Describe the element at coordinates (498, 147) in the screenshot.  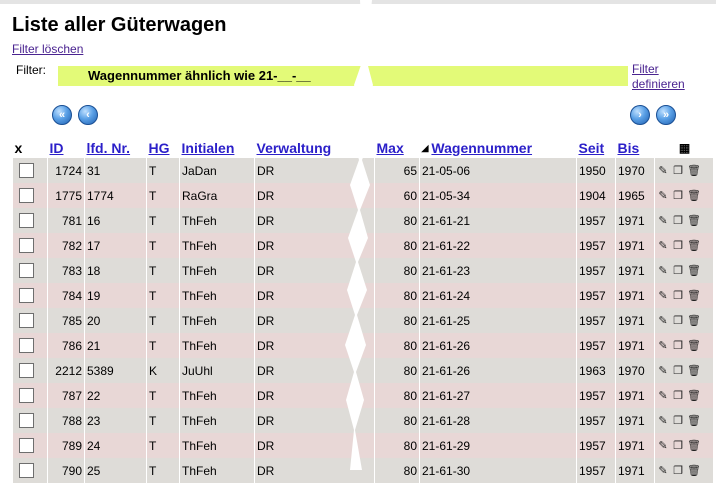
I see `wagennummer-column-header: ◢ Wagennummer` at that location.